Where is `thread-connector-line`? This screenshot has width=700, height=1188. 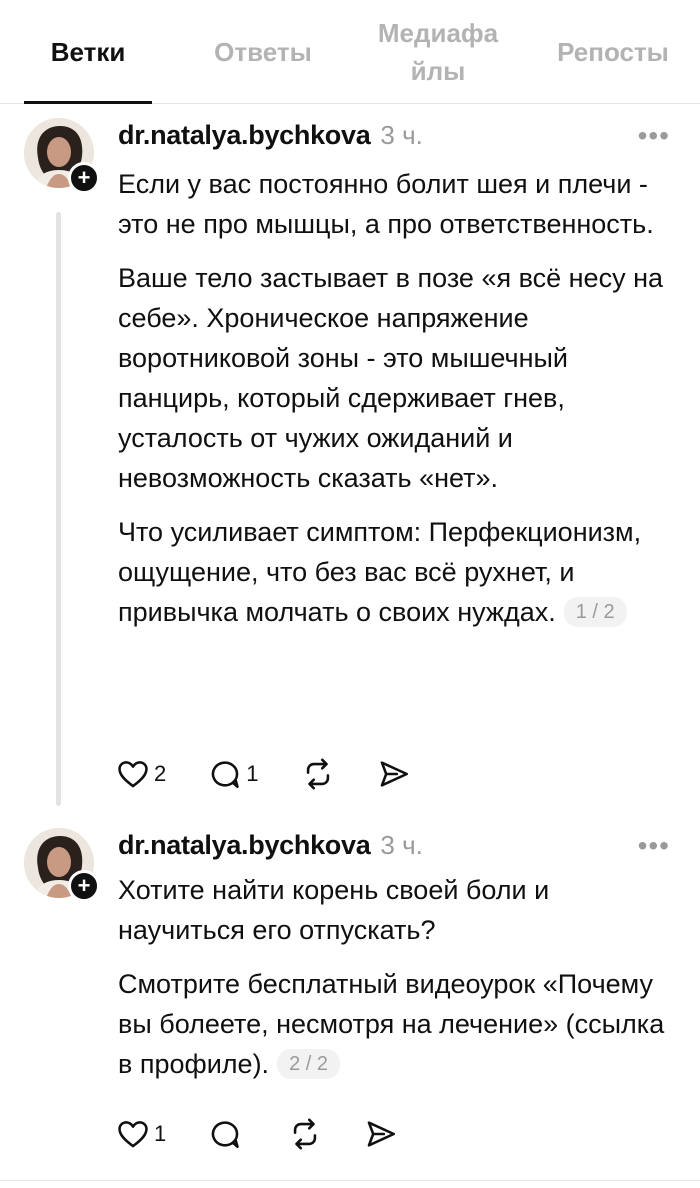 thread-connector-line is located at coordinates (58, 509).